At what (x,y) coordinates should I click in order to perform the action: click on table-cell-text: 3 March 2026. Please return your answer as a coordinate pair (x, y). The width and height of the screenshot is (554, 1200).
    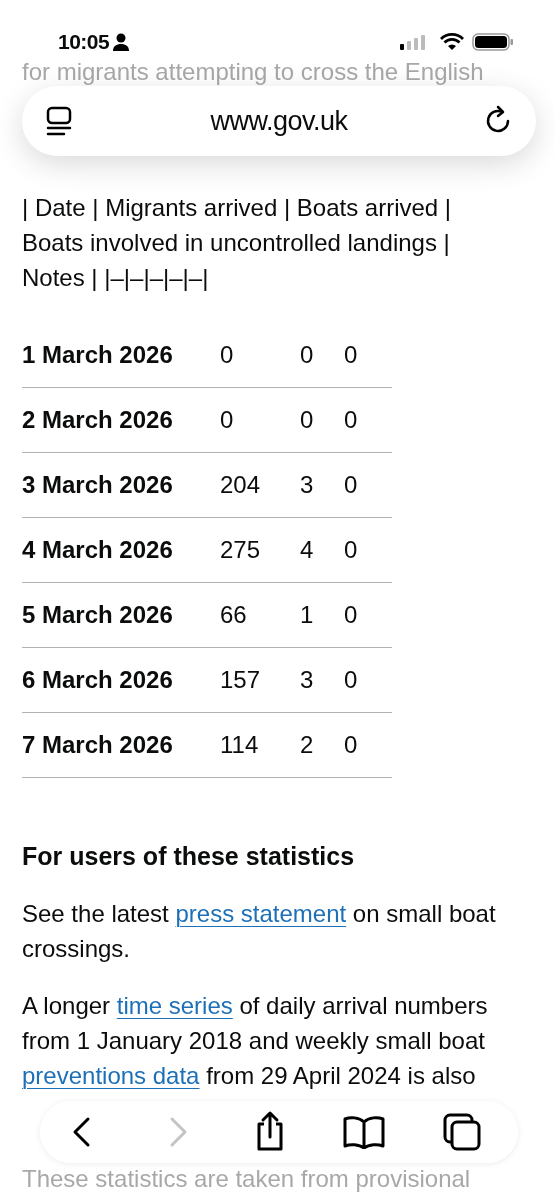
    Looking at the image, I should click on (98, 485).